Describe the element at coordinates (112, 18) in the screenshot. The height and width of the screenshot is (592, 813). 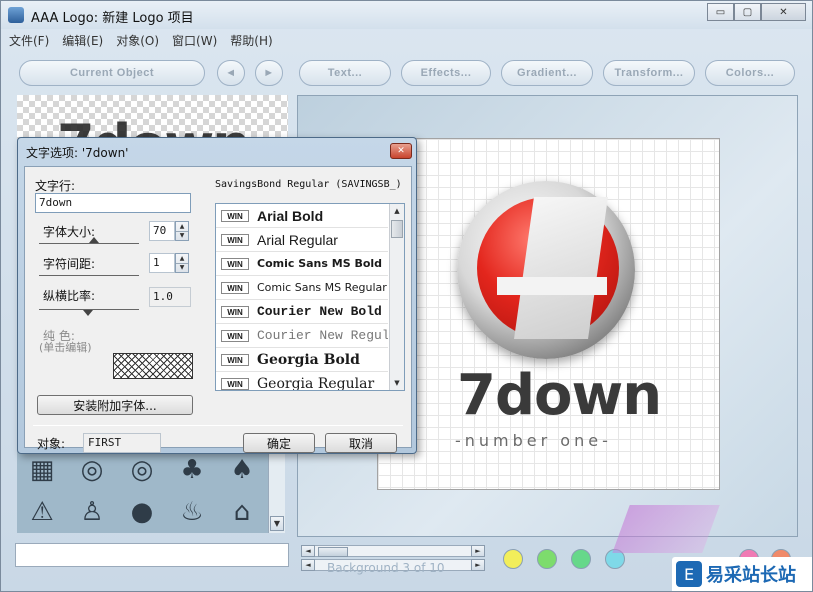
I see `window-title: AAA Logo: 新建 Logo 项目` at that location.